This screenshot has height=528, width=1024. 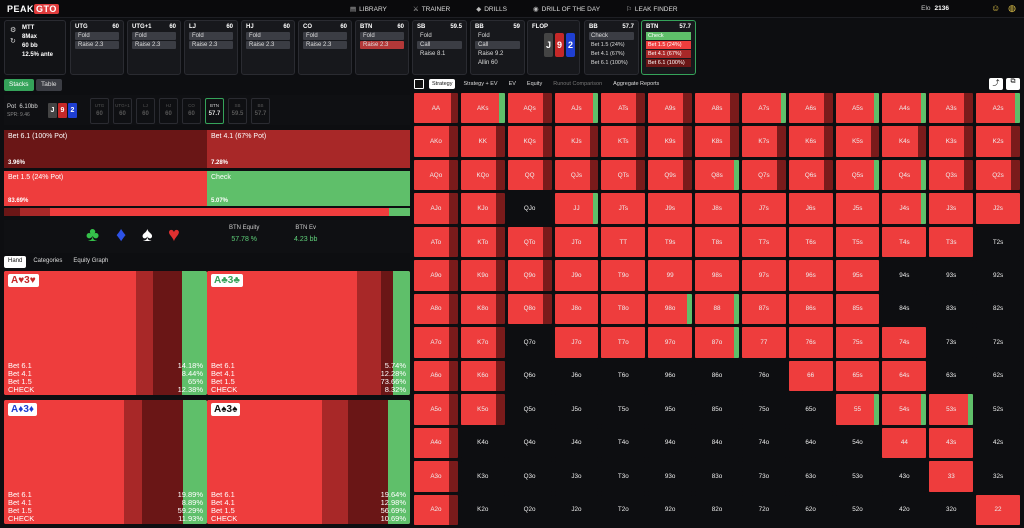 I want to click on range-cell: 65s, so click(x=857, y=376).